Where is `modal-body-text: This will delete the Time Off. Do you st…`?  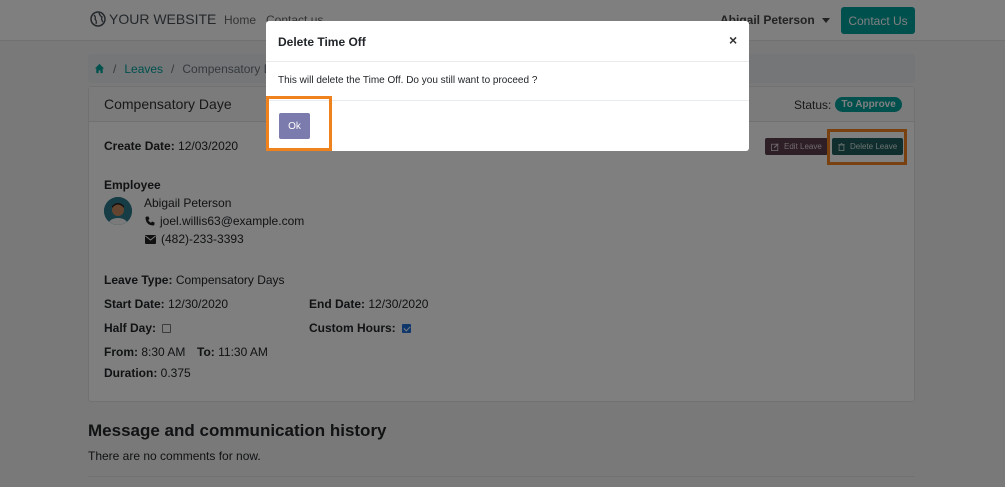 modal-body-text: This will delete the Time Off. Do you st… is located at coordinates (408, 80).